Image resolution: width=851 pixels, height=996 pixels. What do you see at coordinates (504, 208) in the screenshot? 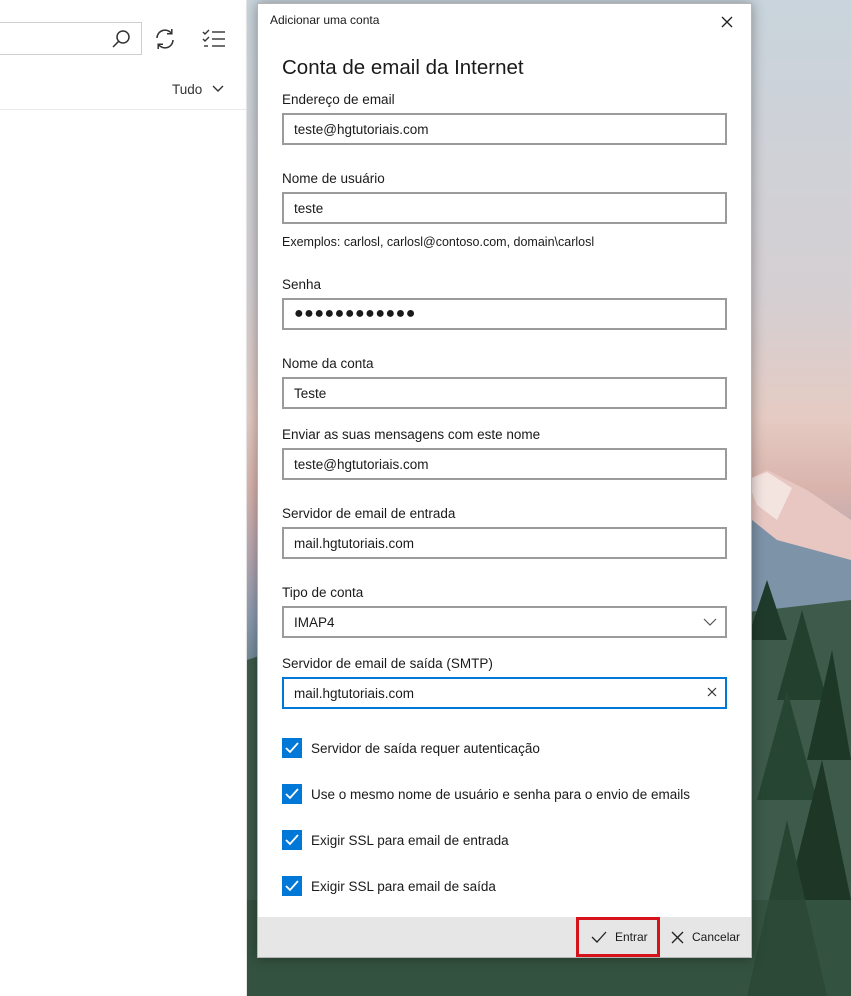
I see `username-field` at bounding box center [504, 208].